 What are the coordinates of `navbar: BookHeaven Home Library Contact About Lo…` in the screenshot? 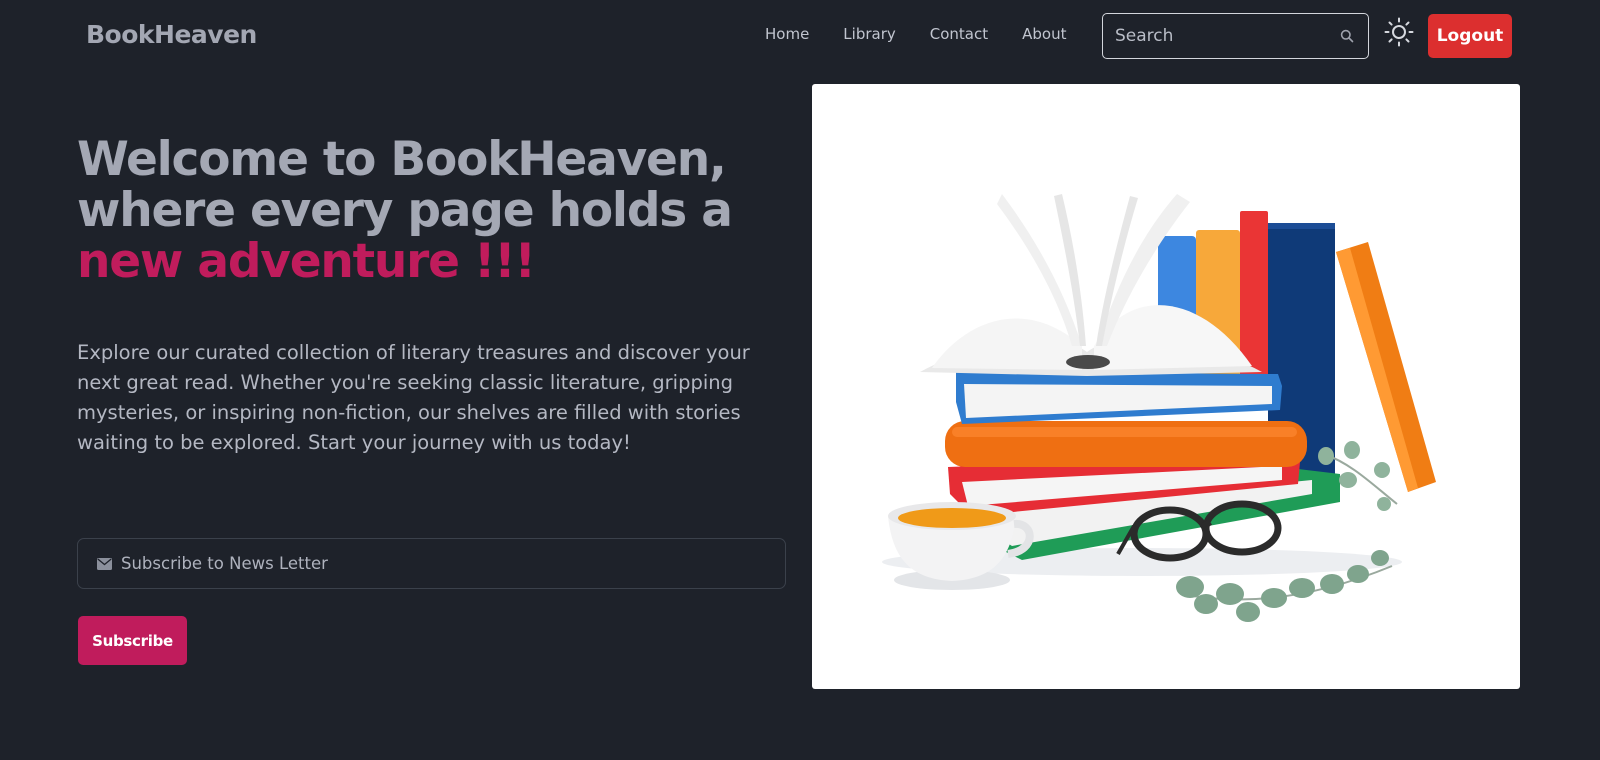 It's located at (800, 36).